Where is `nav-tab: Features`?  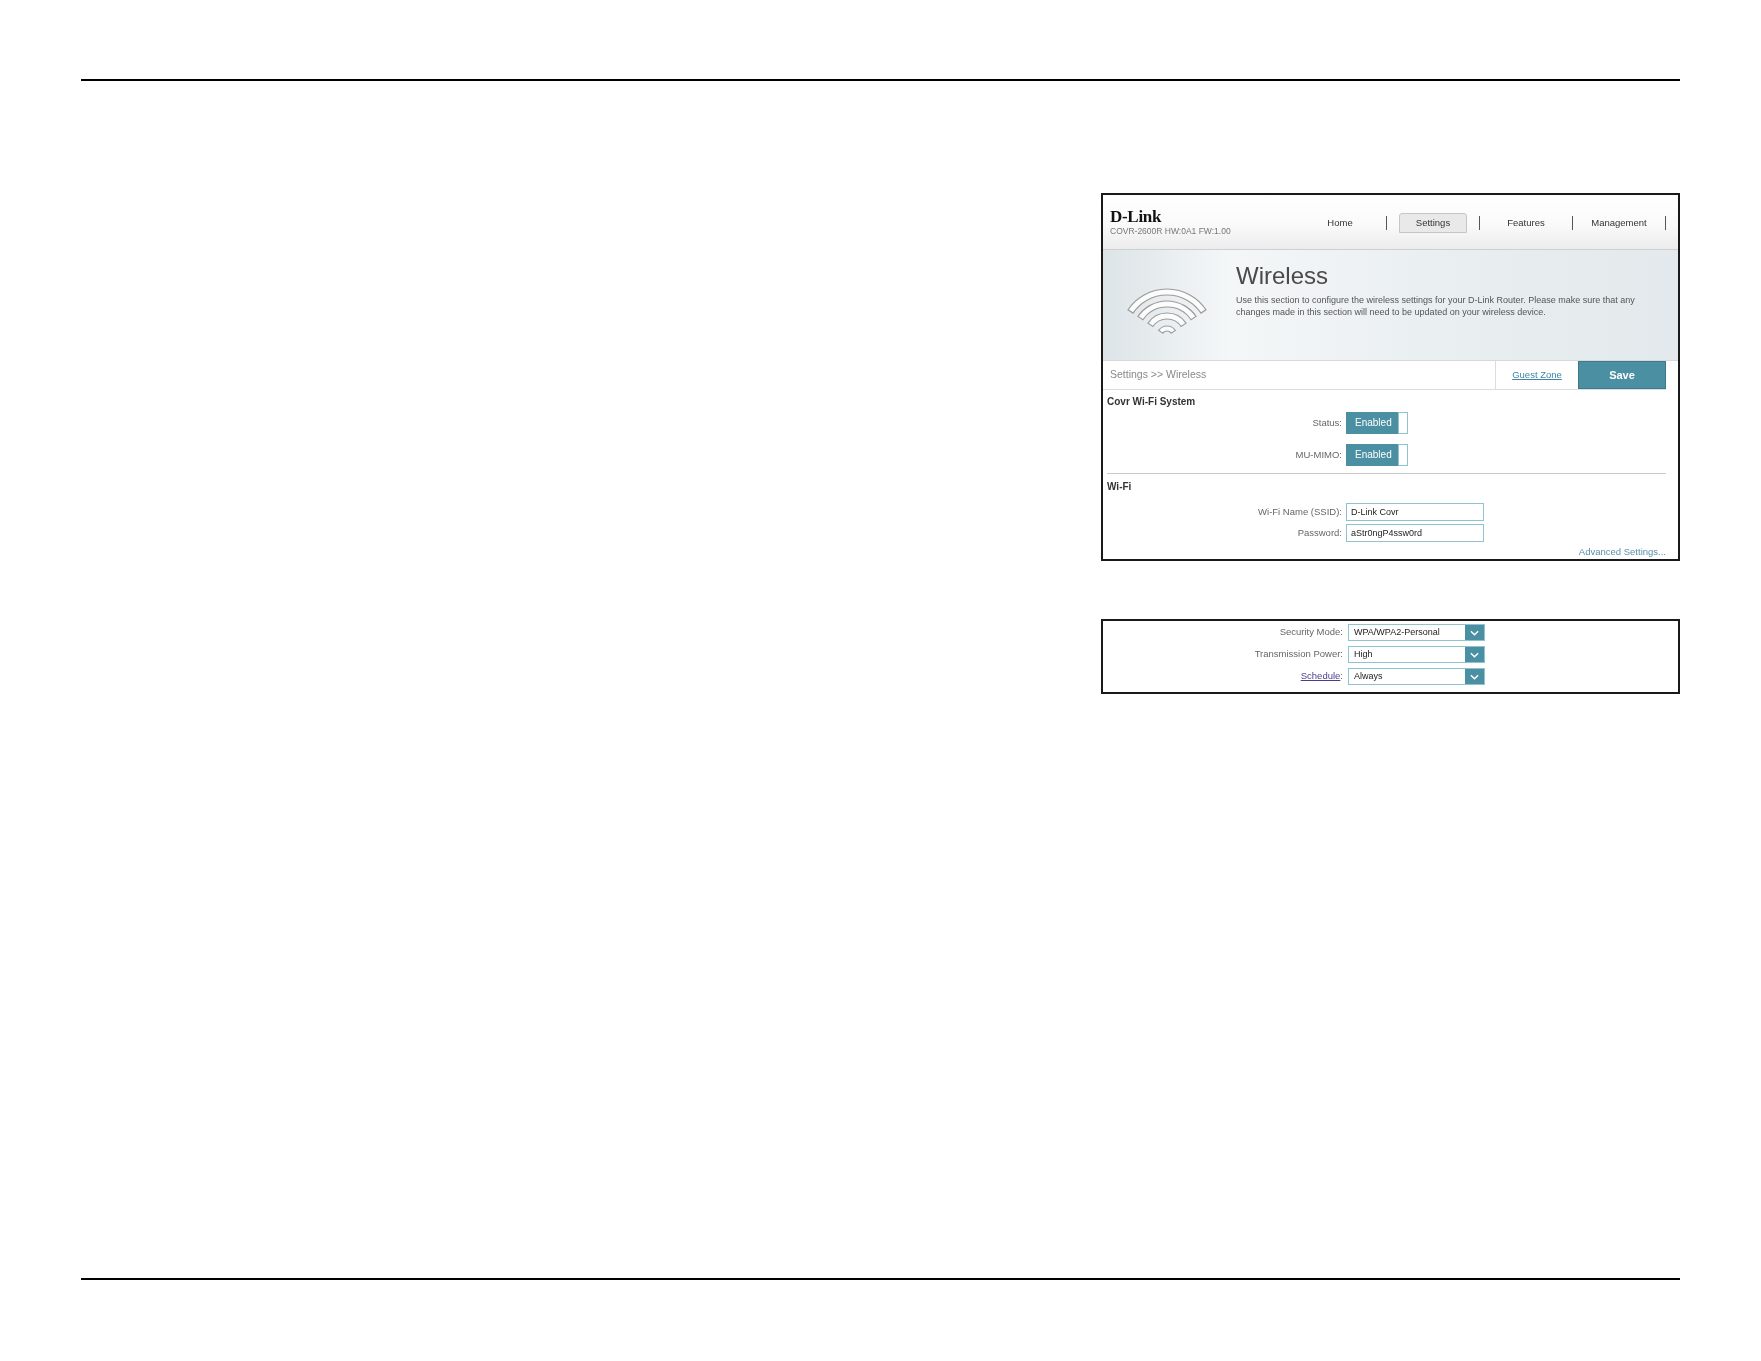 nav-tab: Features is located at coordinates (1526, 223).